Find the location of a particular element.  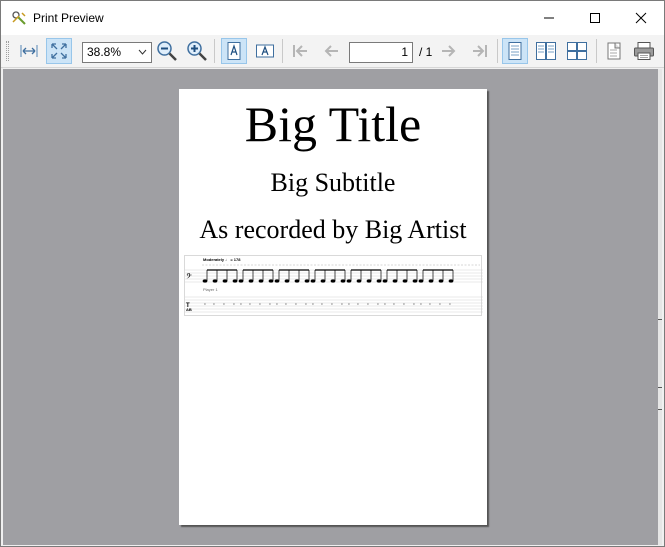

svg-text: AB is located at coordinates (189, 309).